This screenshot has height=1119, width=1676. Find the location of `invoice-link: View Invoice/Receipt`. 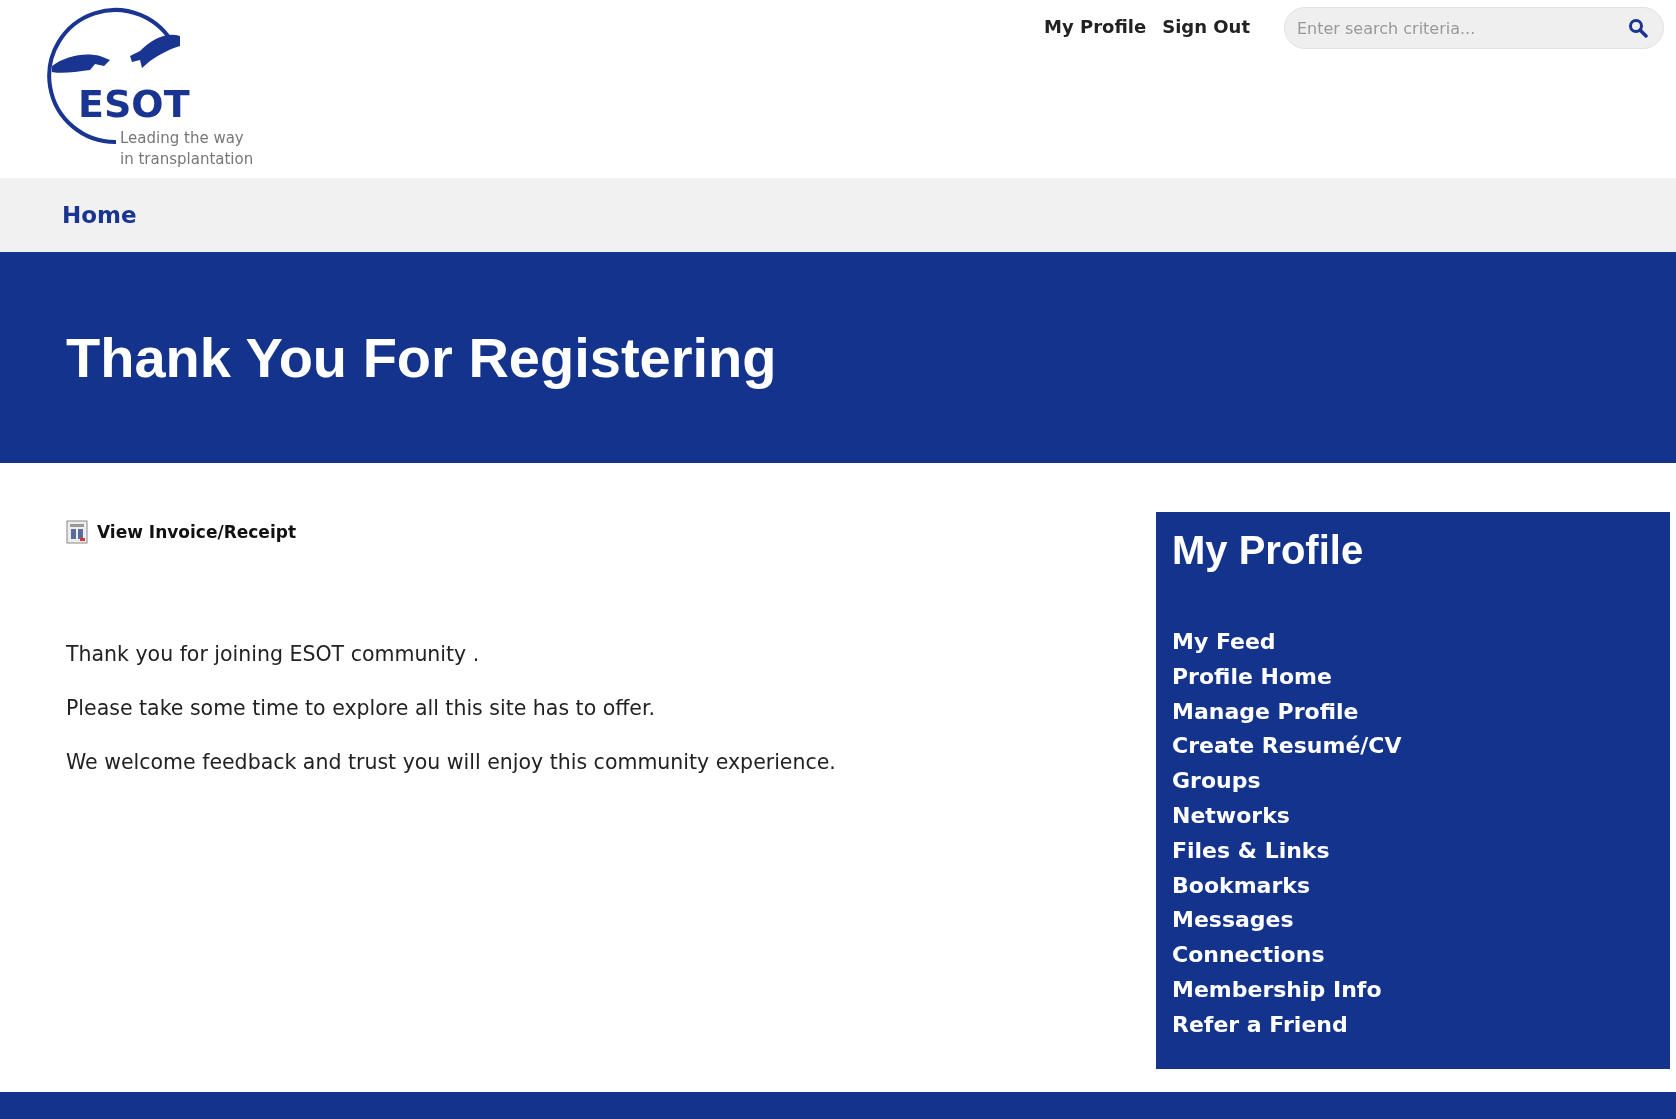

invoice-link: View Invoice/Receipt is located at coordinates (197, 532).